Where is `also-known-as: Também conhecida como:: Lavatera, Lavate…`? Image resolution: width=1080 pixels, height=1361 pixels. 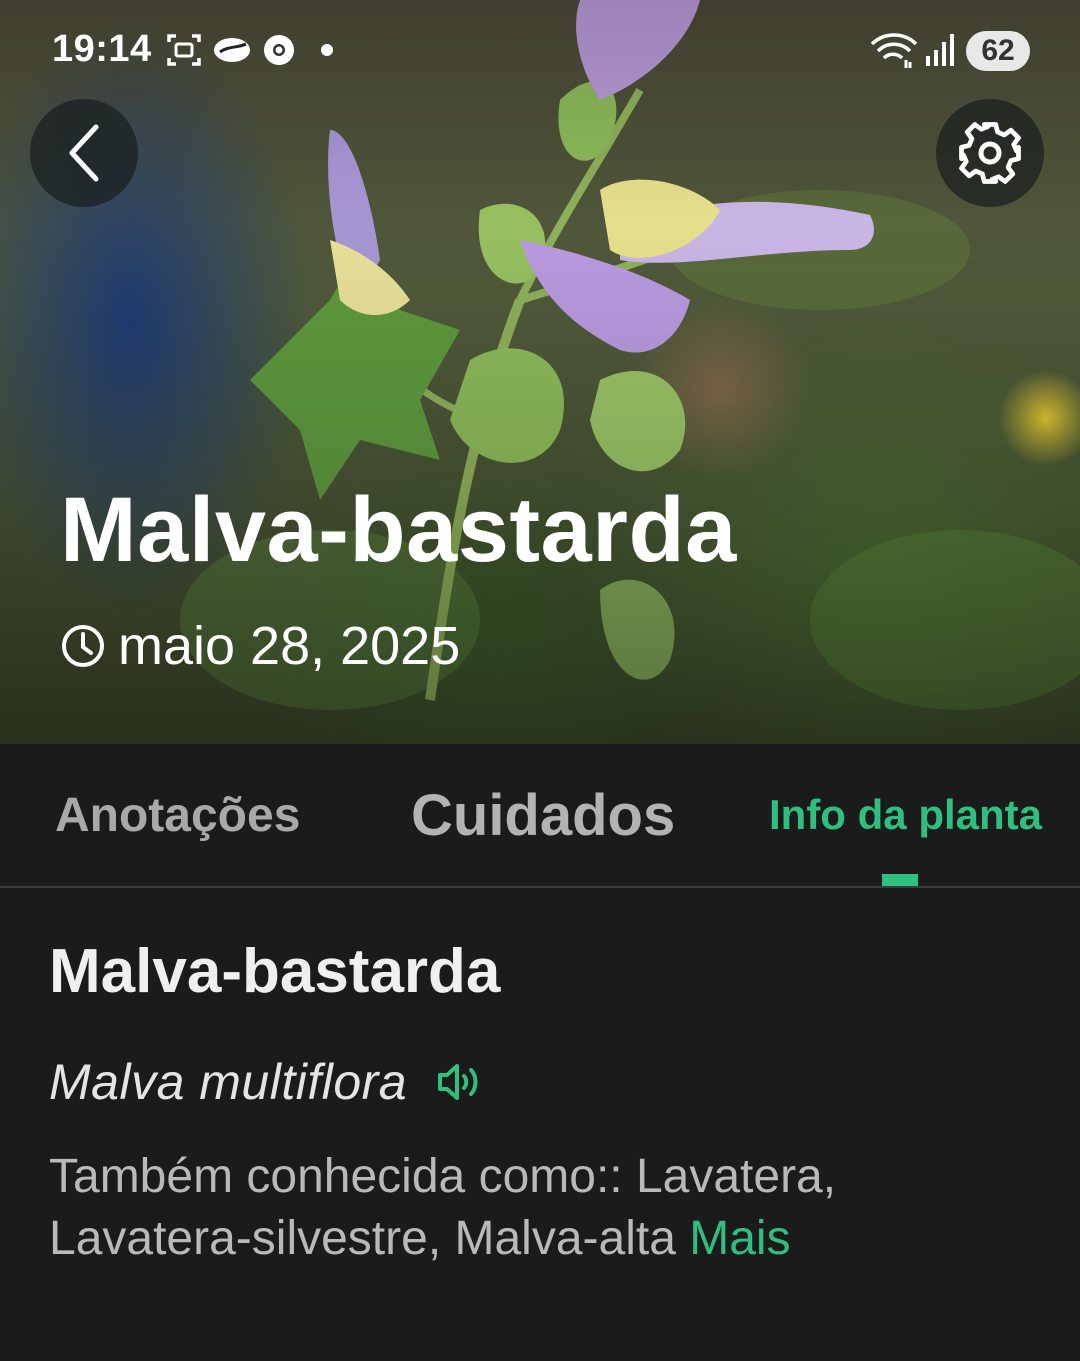 also-known-as: Também conhecida como:: Lavatera, Lavate… is located at coordinates (544, 1208).